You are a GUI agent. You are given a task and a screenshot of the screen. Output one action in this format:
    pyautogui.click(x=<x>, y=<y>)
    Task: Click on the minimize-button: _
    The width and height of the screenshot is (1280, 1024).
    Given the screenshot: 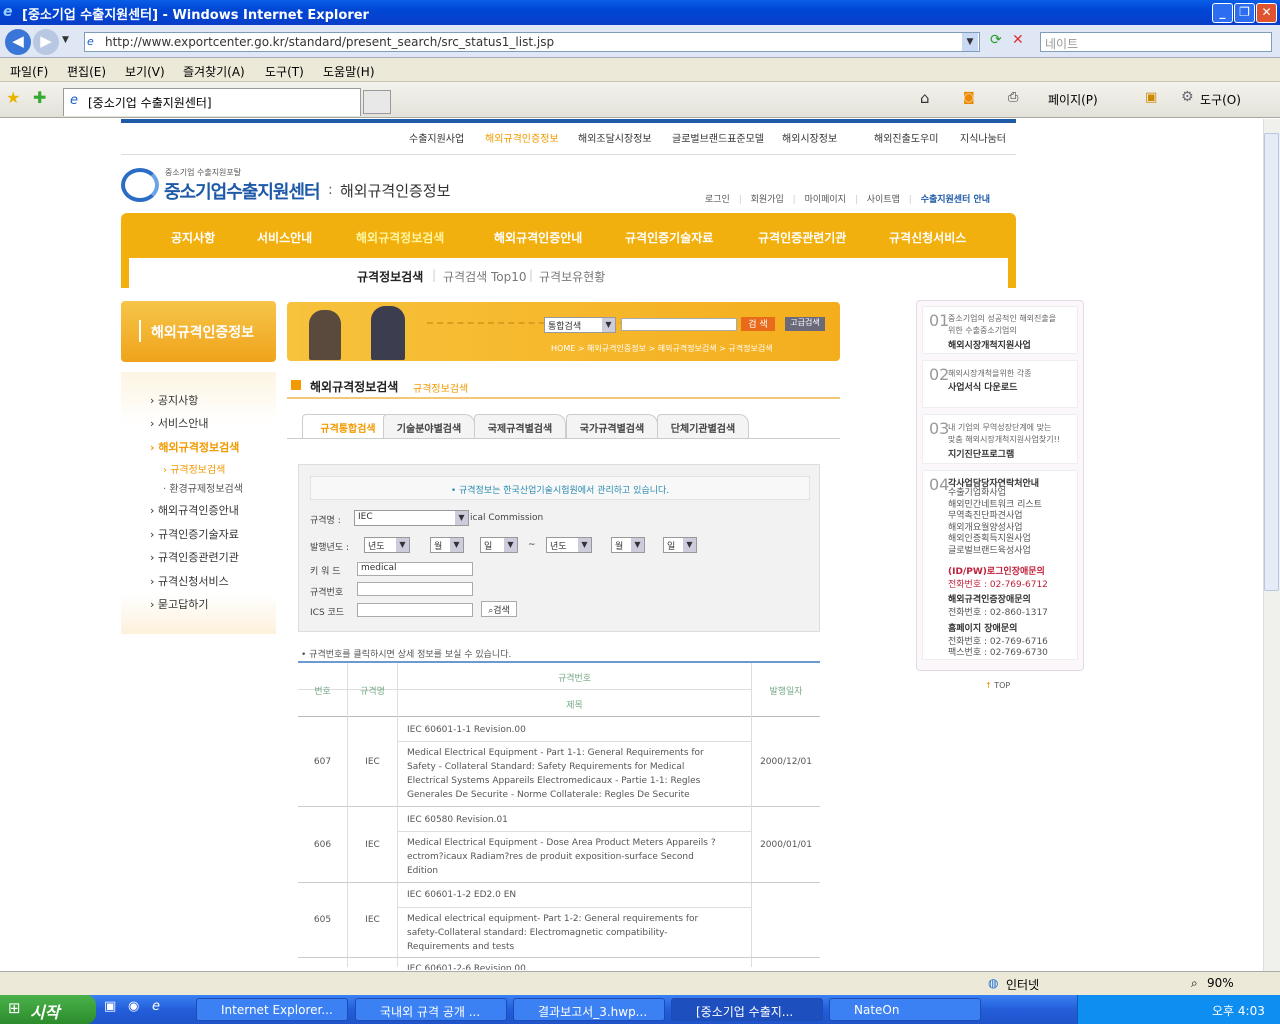 What is the action you would take?
    pyautogui.click(x=1222, y=13)
    